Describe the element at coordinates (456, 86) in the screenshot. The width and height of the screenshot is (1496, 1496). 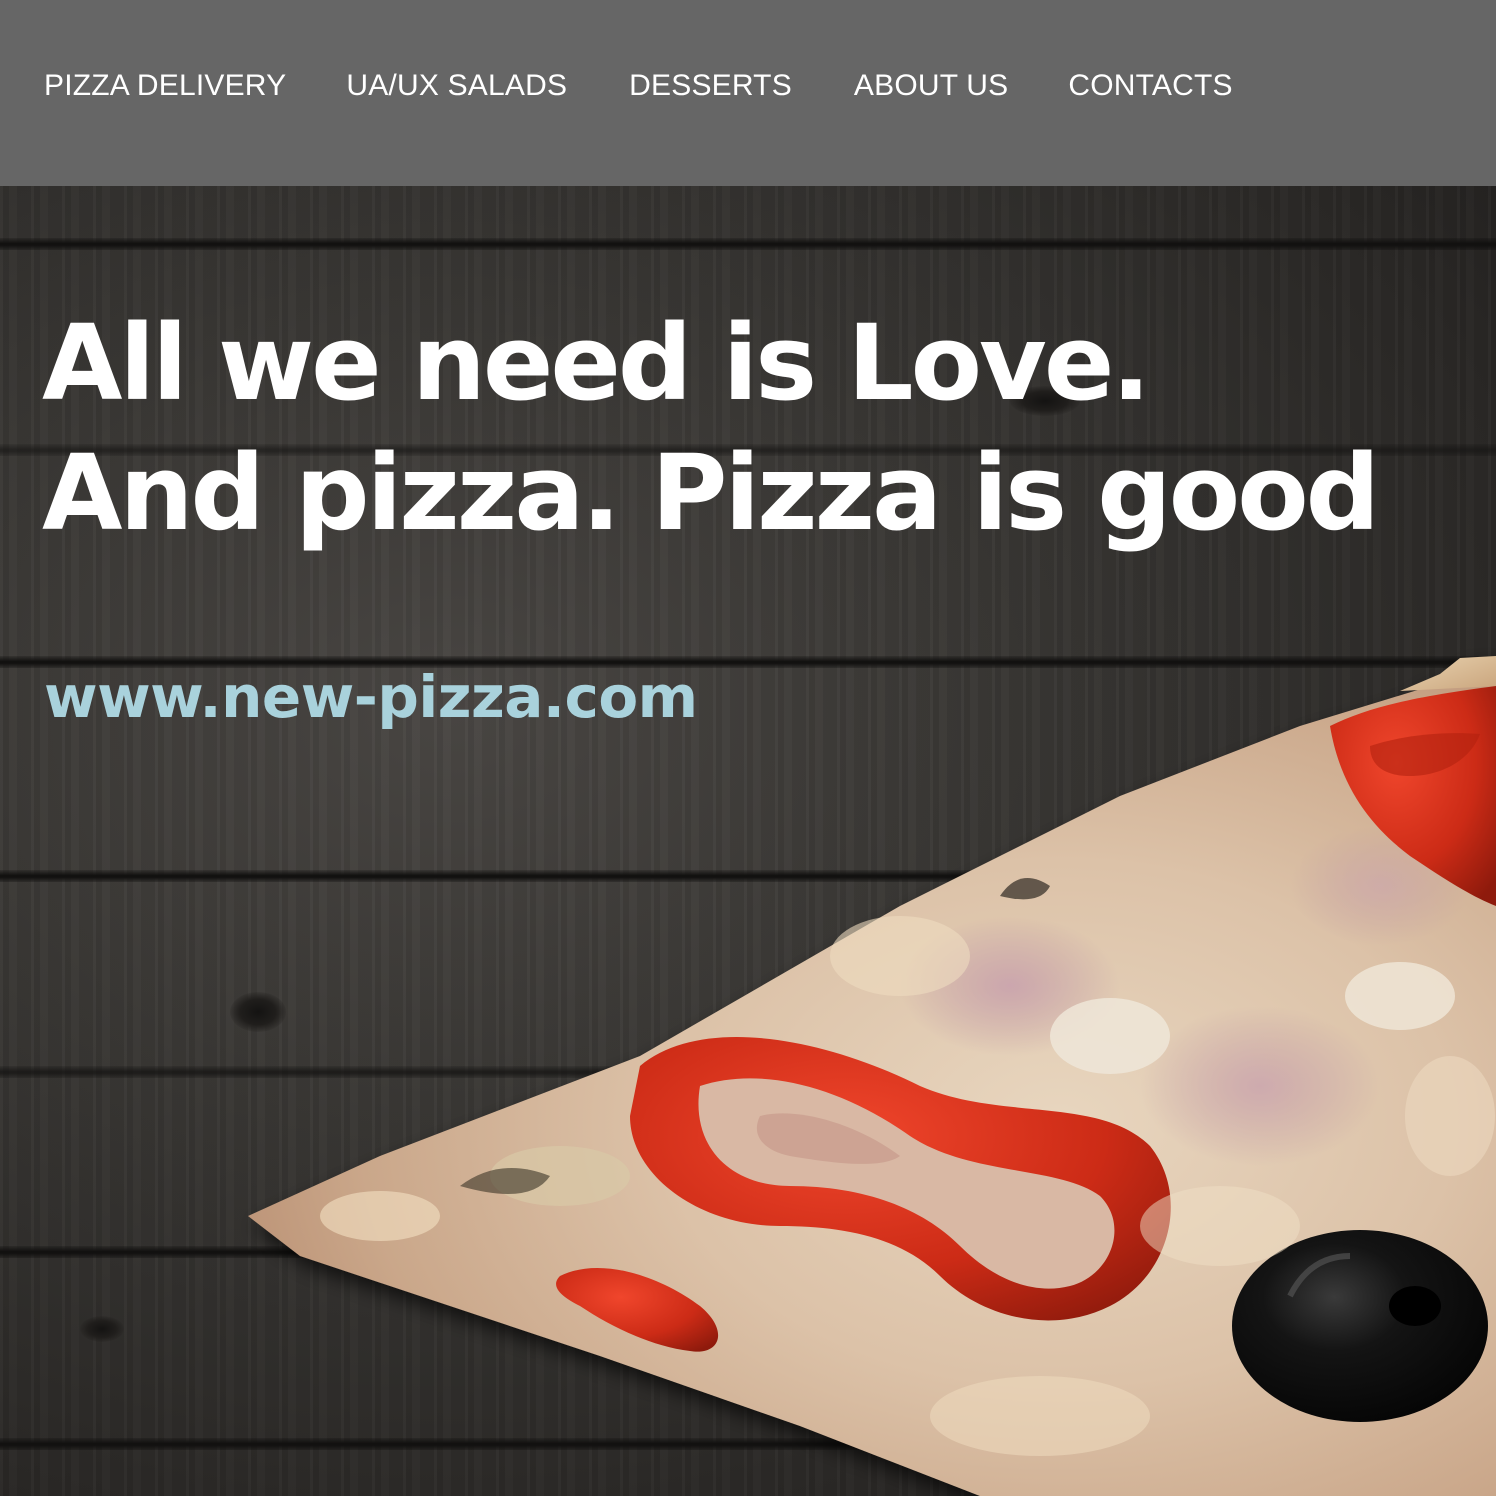
I see `nav-item-ua-ux-salads: UA/UX SALADS` at that location.